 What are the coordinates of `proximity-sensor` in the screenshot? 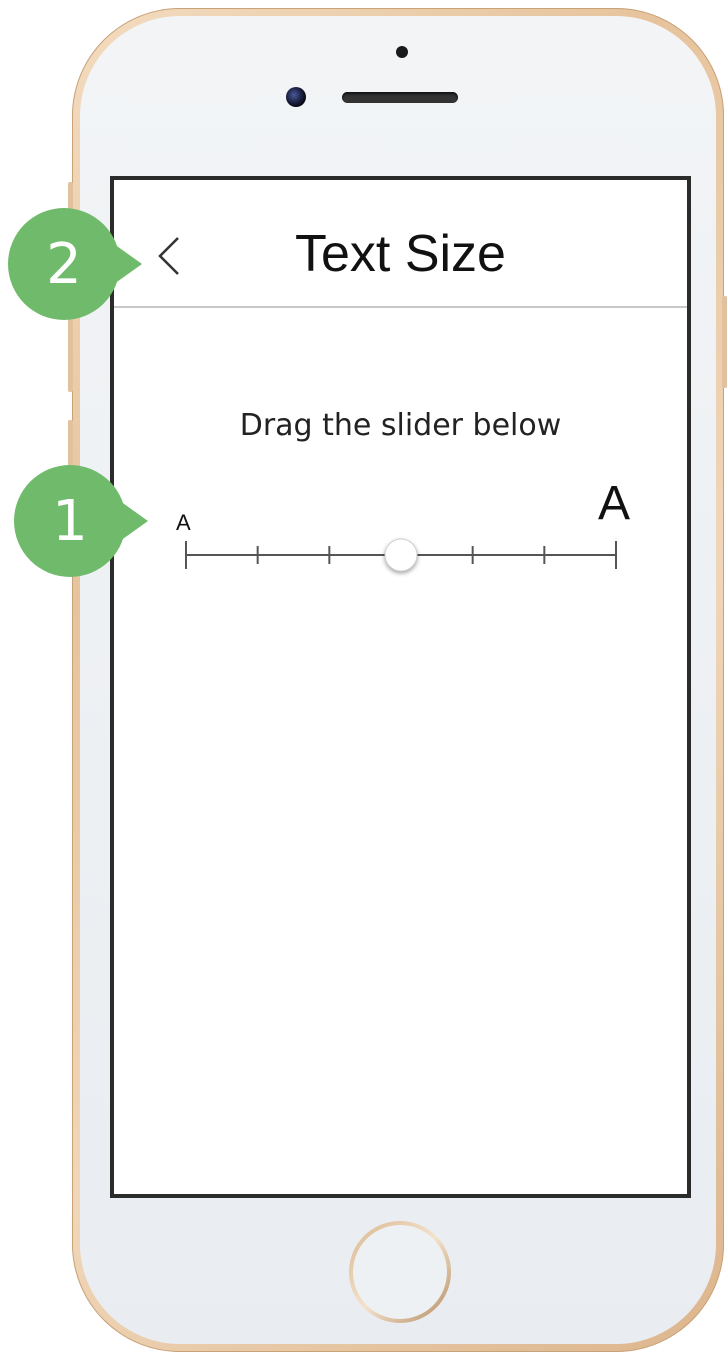 It's located at (402, 52).